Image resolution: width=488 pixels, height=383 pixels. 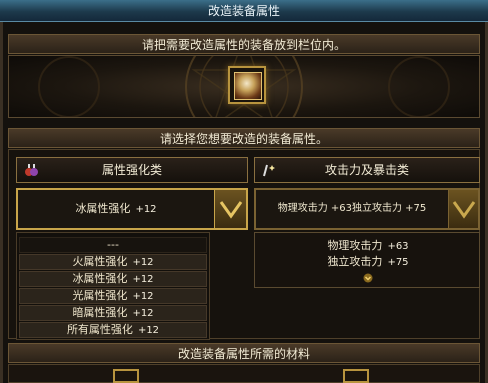 I want to click on equipment-slot, so click(x=247, y=85).